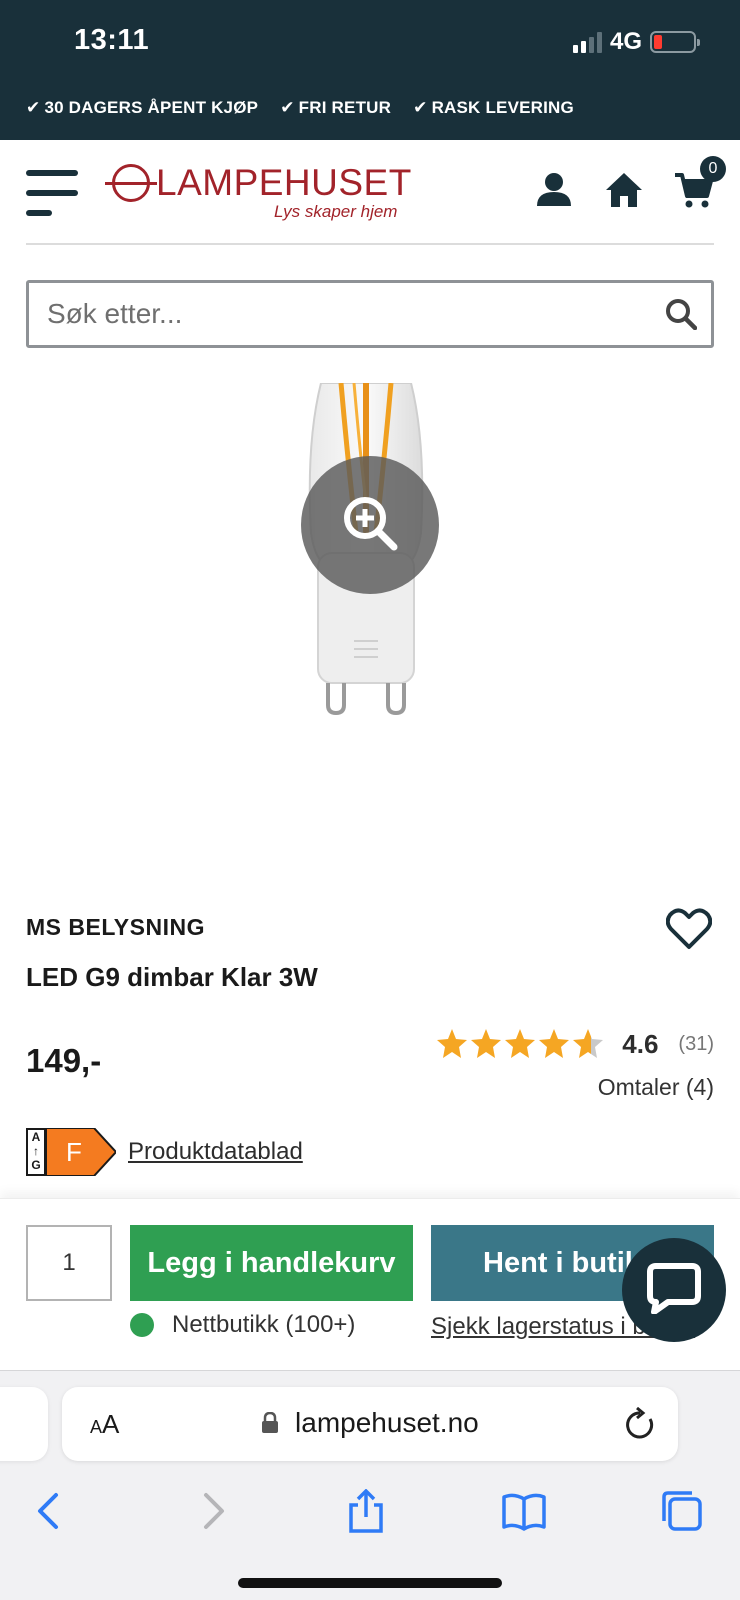 This screenshot has width=740, height=1600. I want to click on browser-toolbar, so click(370, 1511).